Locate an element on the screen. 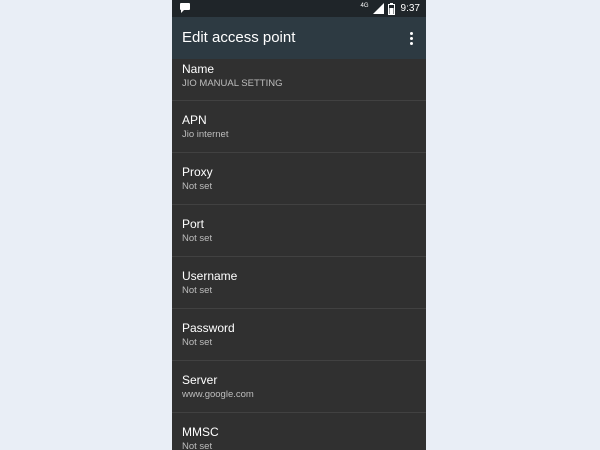  network-label: 4G is located at coordinates (364, 6).